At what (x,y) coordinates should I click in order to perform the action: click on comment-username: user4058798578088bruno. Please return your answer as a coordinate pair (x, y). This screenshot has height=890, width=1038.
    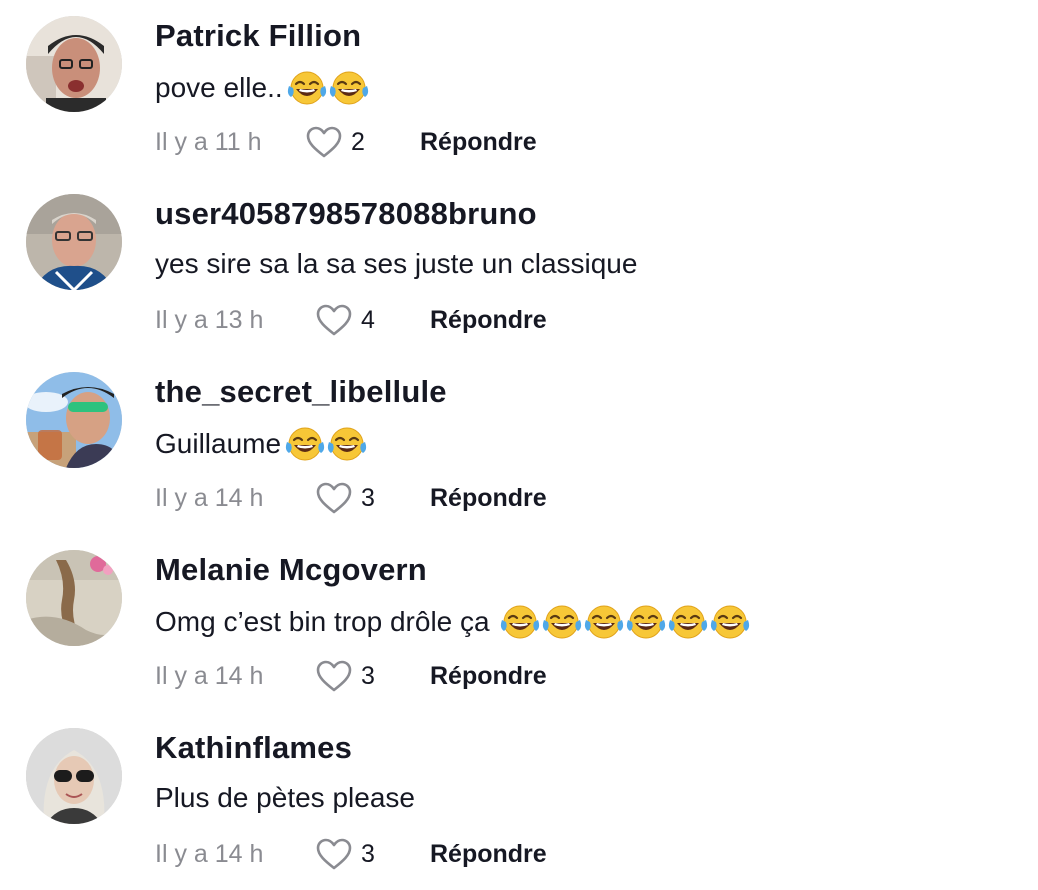
    Looking at the image, I should click on (346, 214).